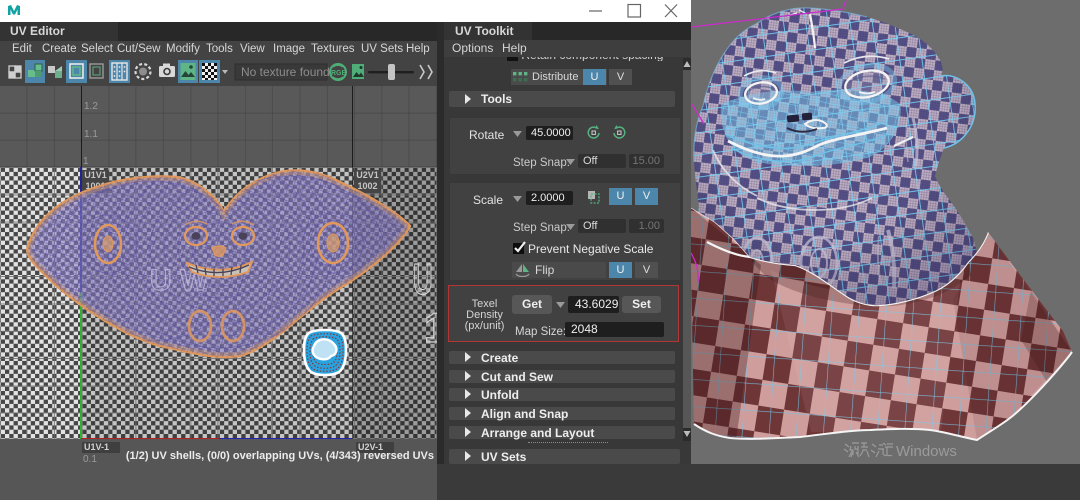 The height and width of the screenshot is (500, 1080). What do you see at coordinates (339, 73) in the screenshot?
I see `svg-text: RGB` at bounding box center [339, 73].